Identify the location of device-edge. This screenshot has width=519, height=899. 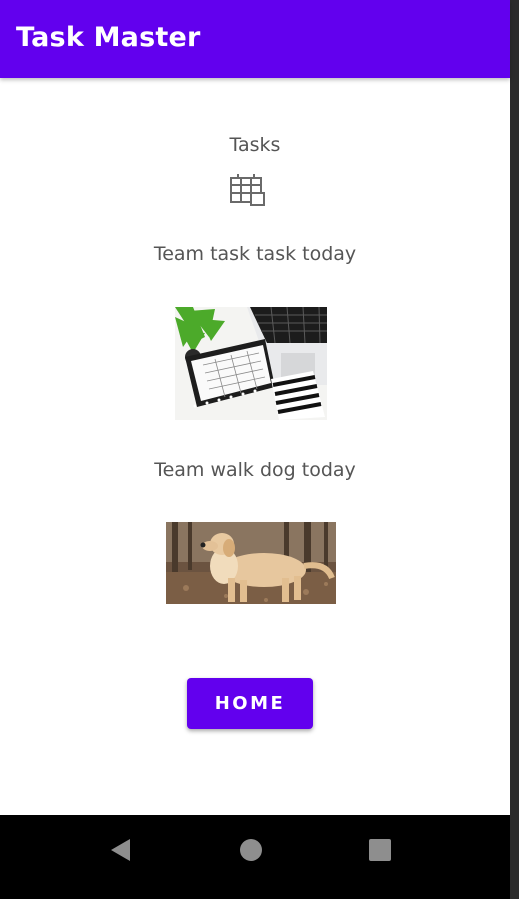
(514, 449).